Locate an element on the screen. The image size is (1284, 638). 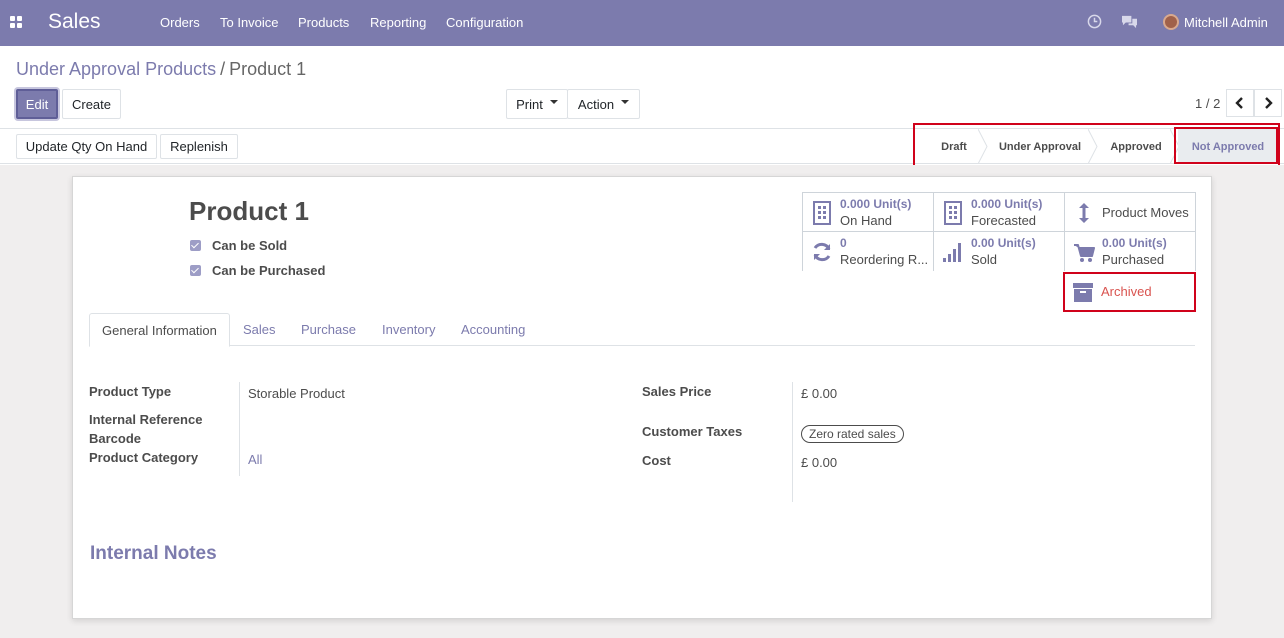
menu-to-invoice: To Invoice is located at coordinates (249, 22).